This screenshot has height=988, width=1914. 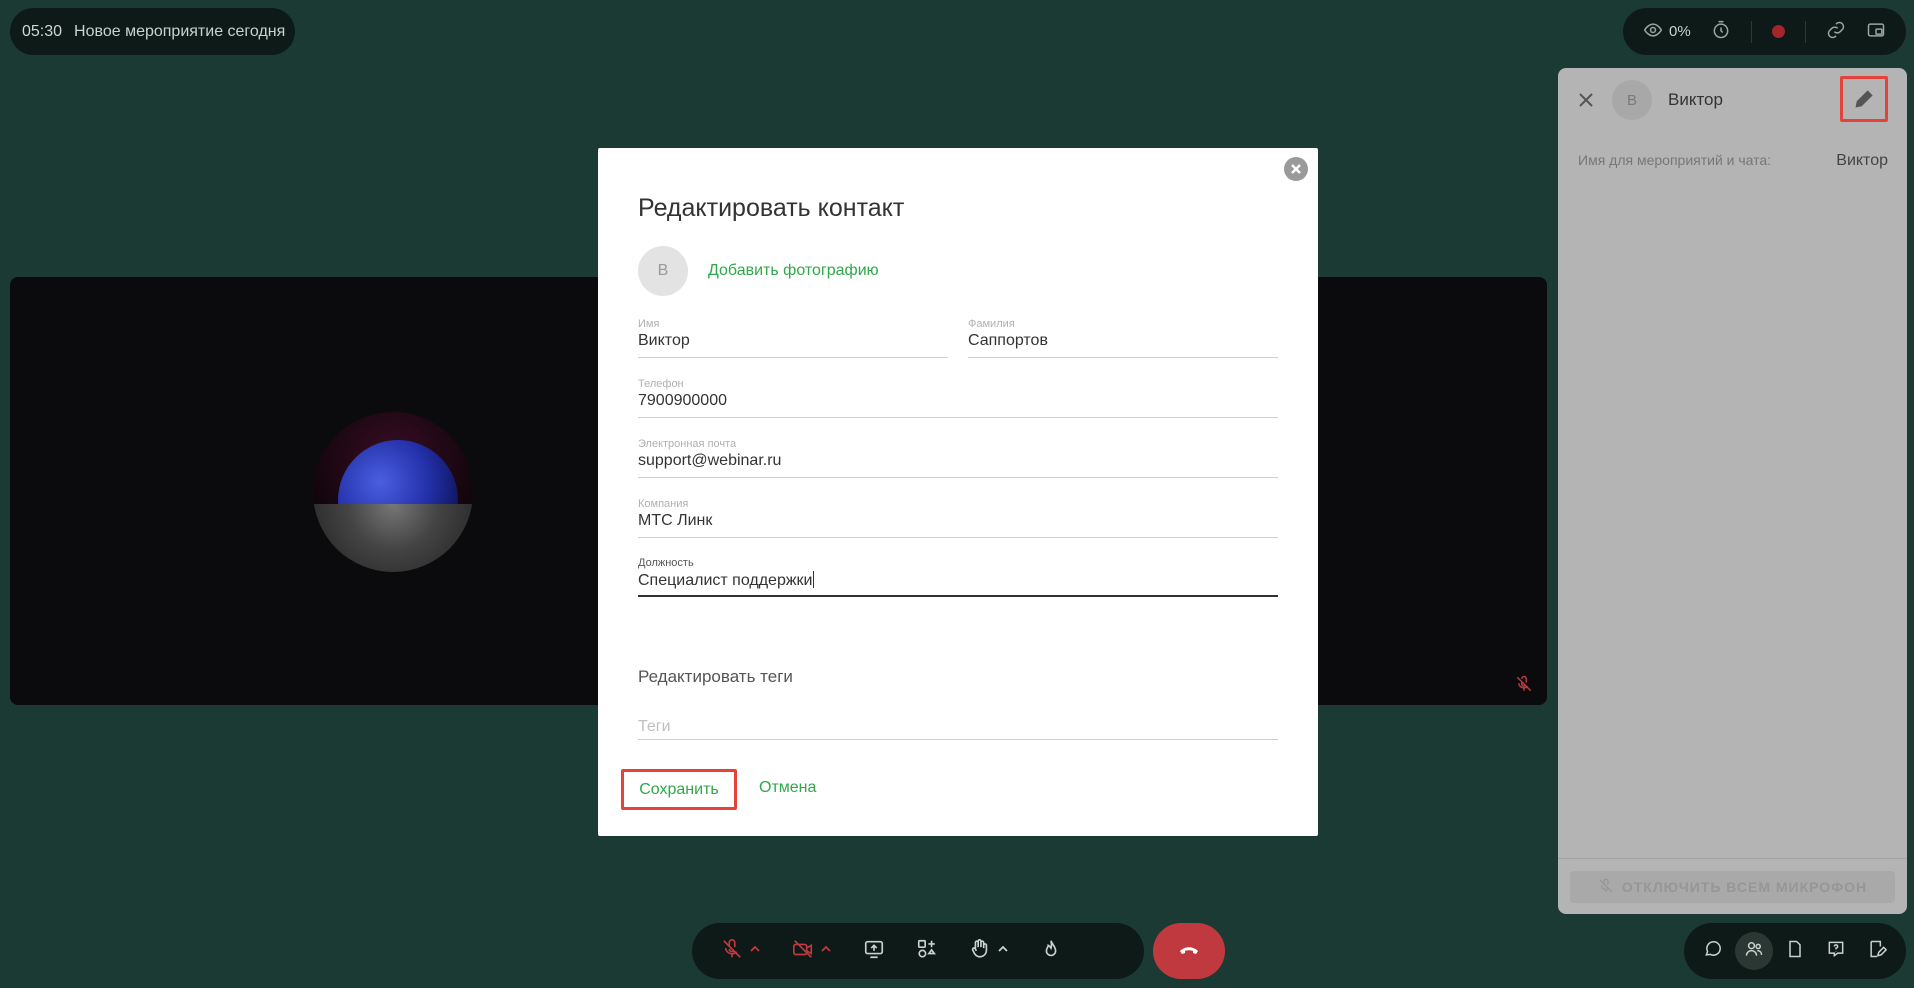 I want to click on close-dialog-button, so click(x=1296, y=169).